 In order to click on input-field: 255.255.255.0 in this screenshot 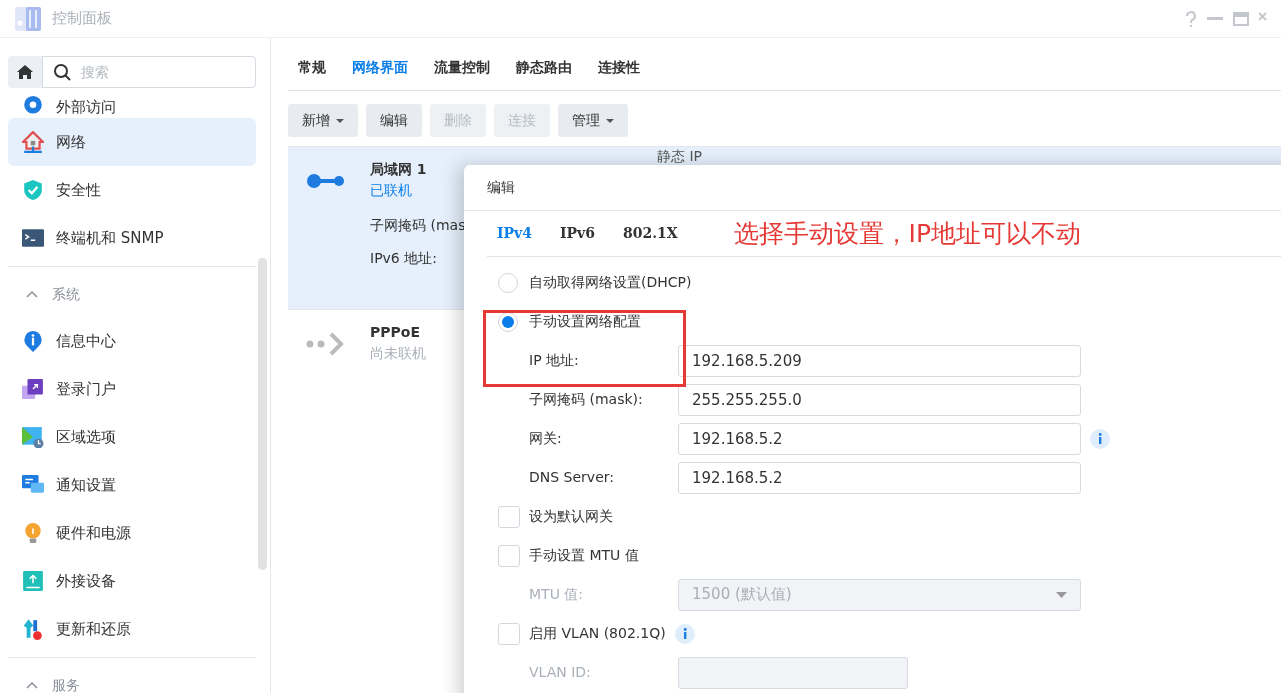, I will do `click(879, 399)`.